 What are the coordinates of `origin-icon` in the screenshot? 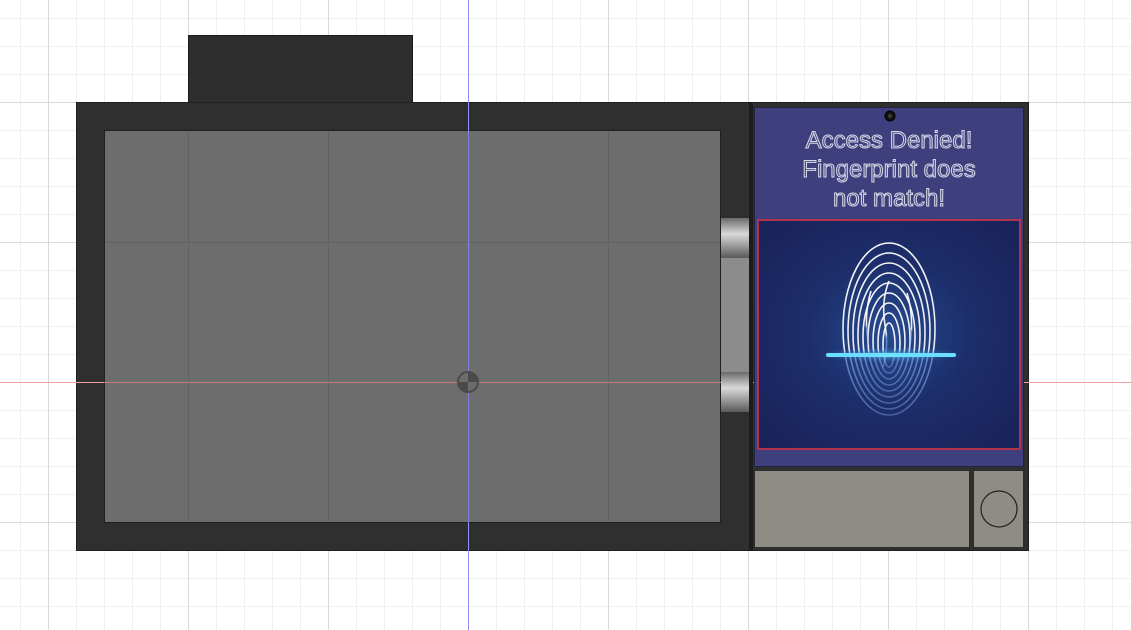 It's located at (468, 382).